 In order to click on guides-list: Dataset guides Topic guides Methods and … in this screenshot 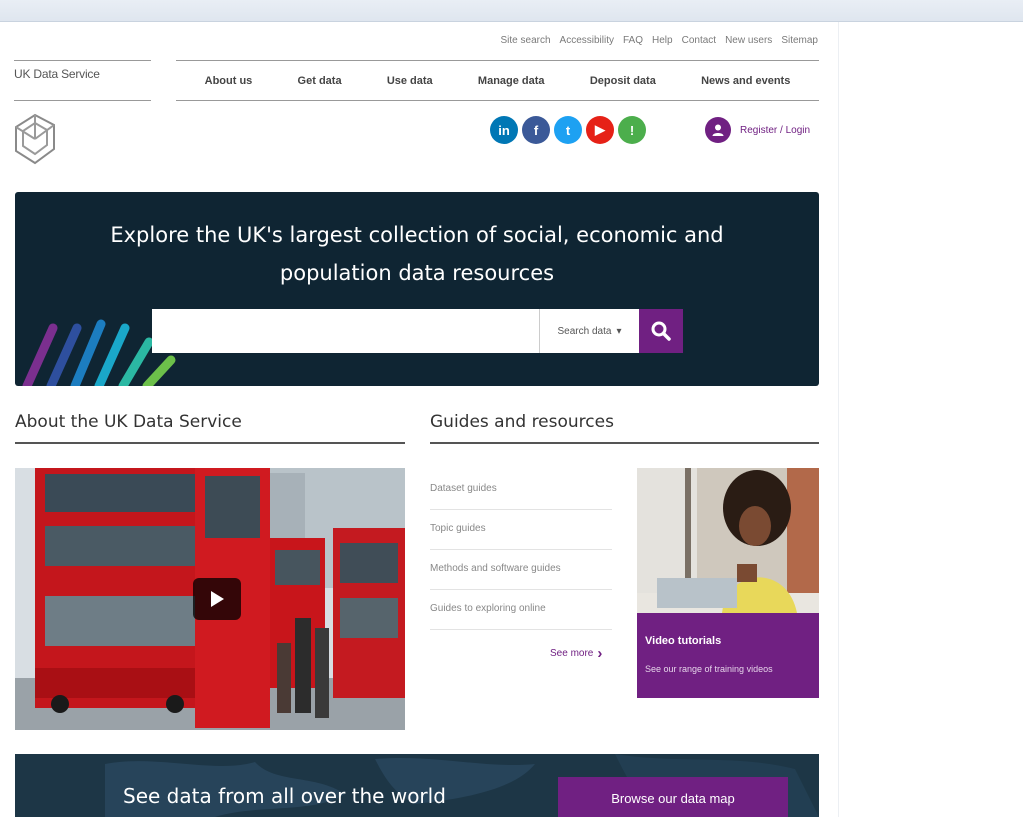, I will do `click(521, 550)`.